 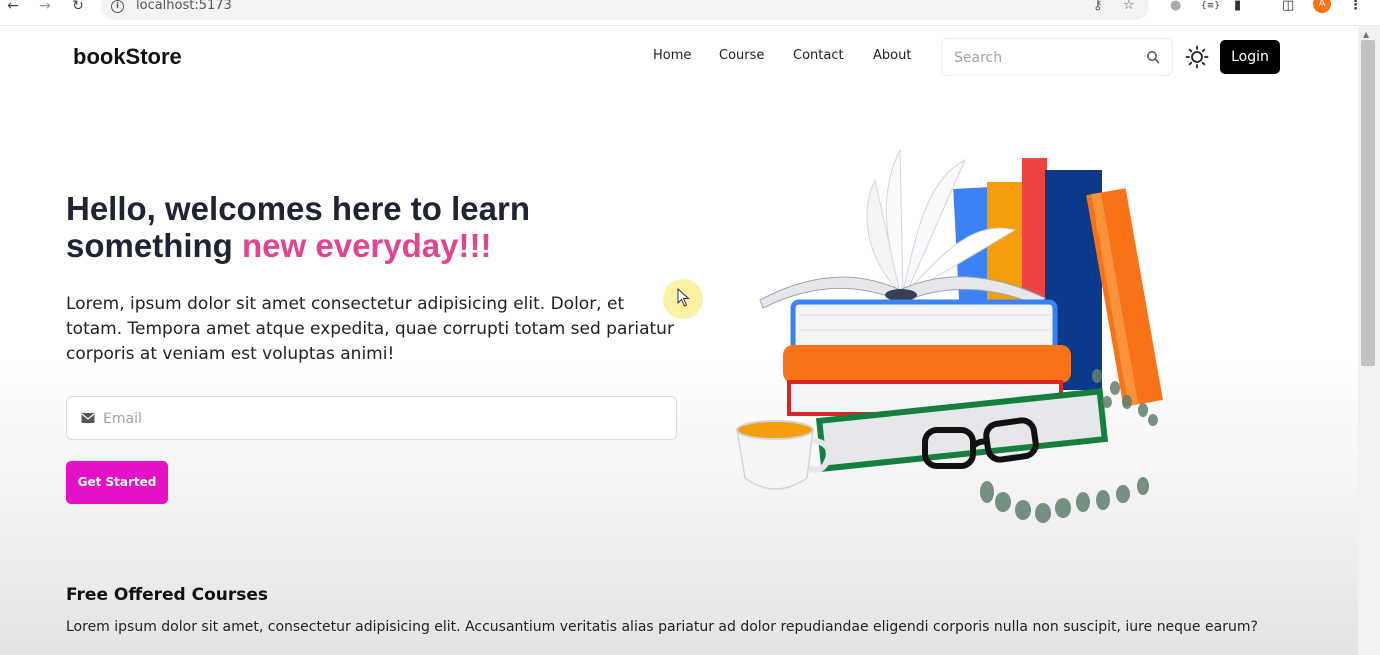 I want to click on scroll-up-arrow-icon: ▲, so click(x=1366, y=34).